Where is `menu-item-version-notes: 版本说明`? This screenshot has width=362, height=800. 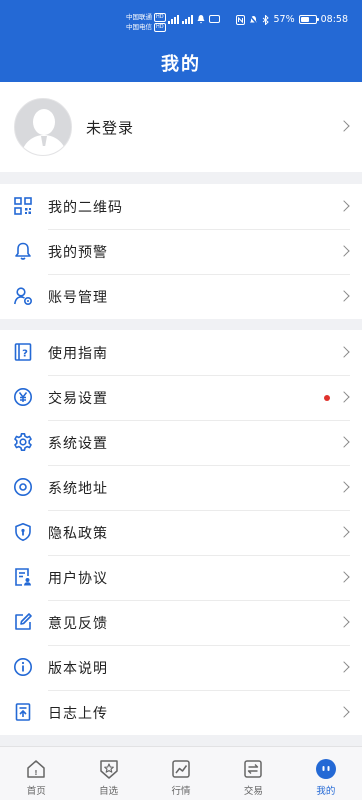 menu-item-version-notes: 版本说明 is located at coordinates (181, 667).